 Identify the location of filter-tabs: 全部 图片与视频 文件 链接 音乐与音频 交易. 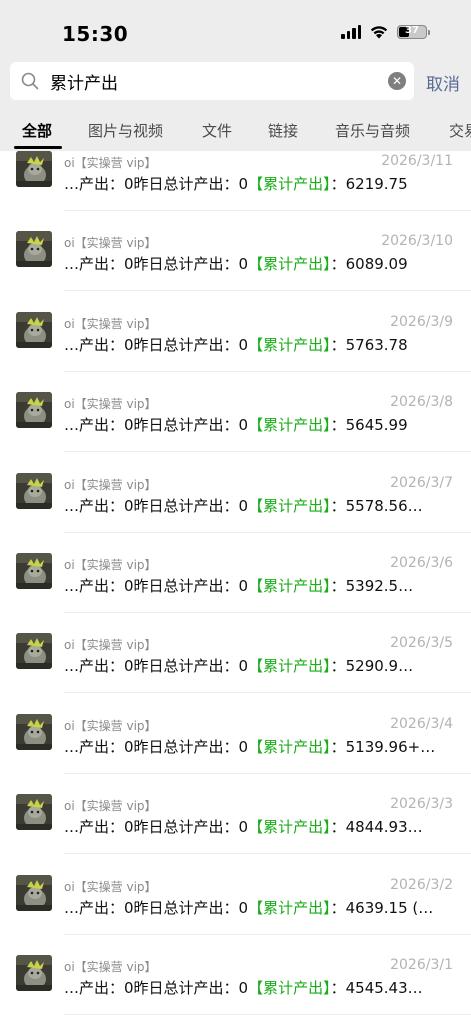
(235, 131).